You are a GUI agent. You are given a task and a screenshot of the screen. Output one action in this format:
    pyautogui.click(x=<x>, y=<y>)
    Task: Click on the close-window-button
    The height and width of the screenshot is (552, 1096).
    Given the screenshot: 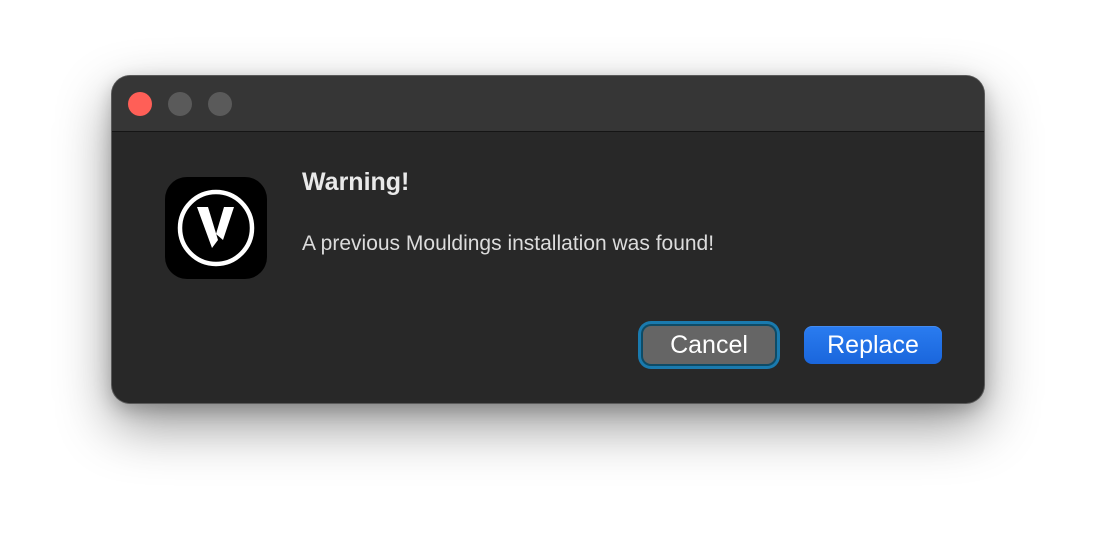 What is the action you would take?
    pyautogui.click(x=140, y=104)
    